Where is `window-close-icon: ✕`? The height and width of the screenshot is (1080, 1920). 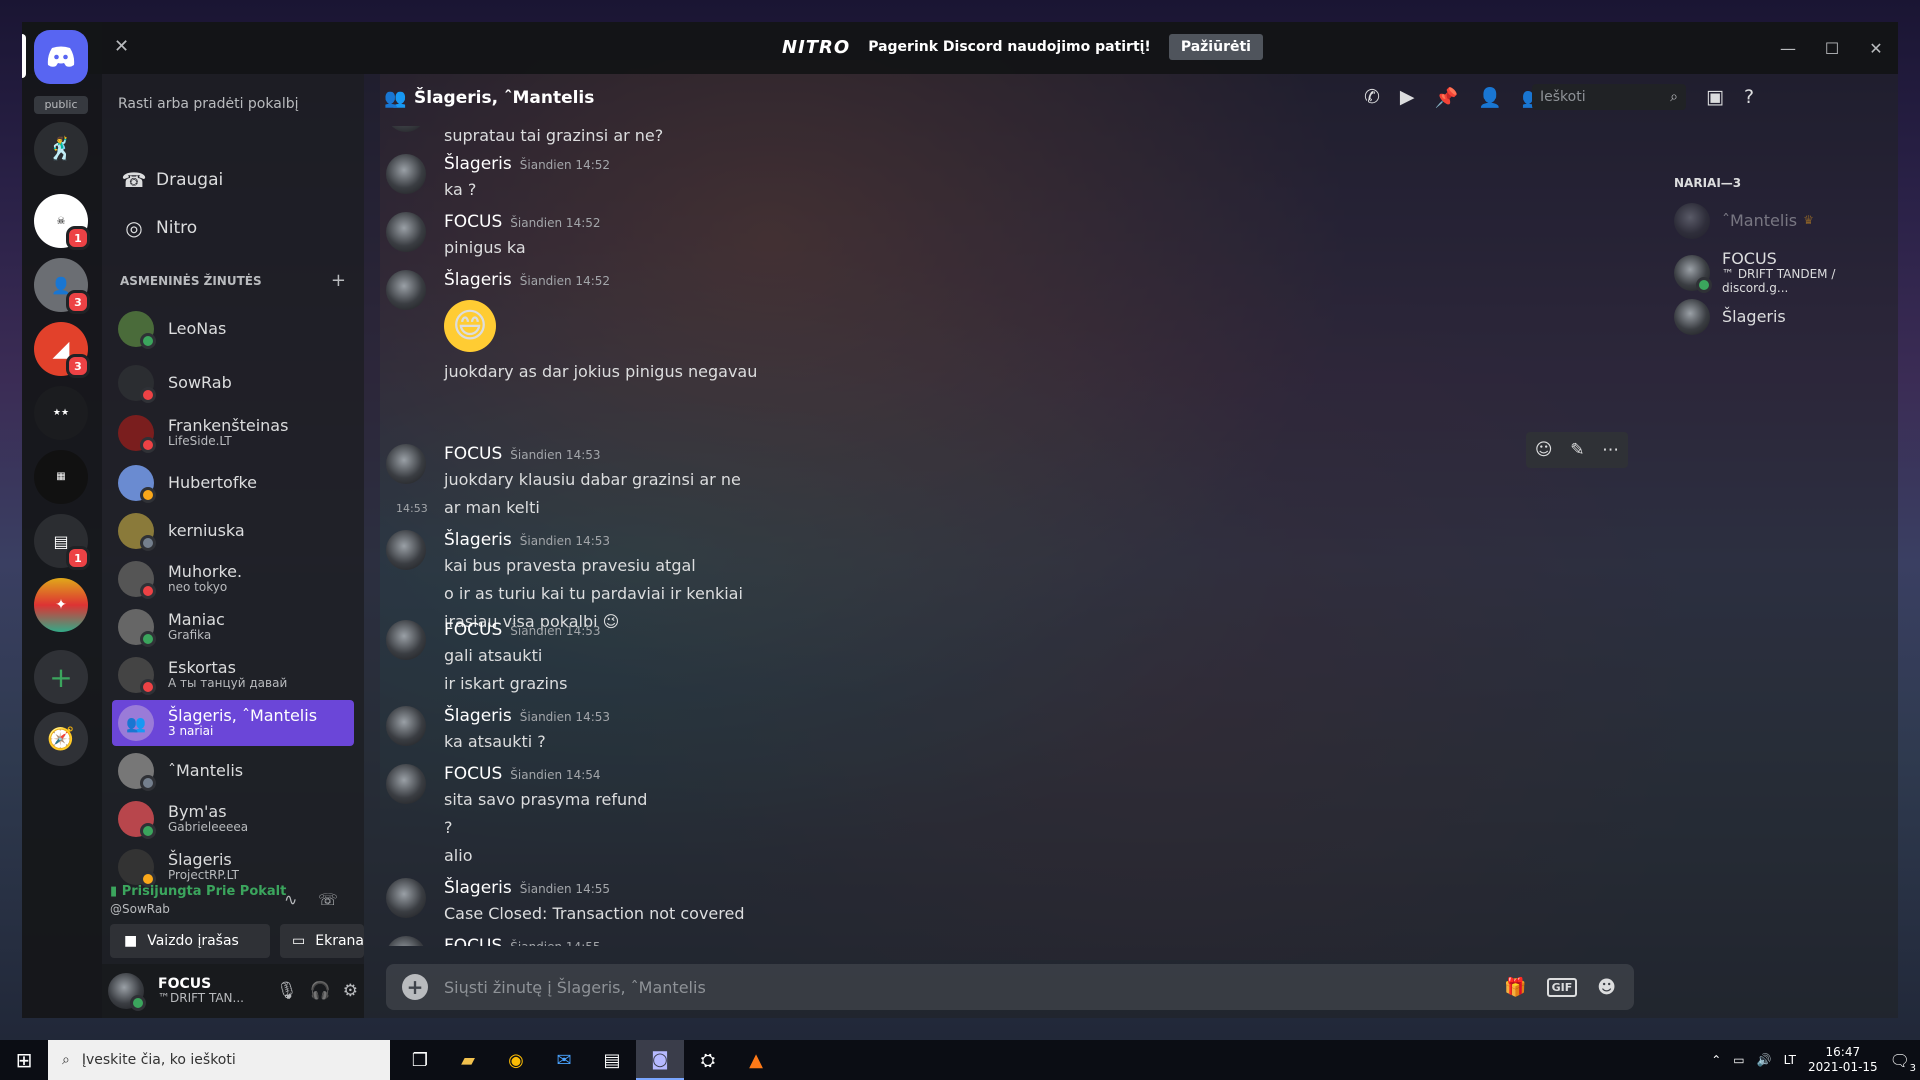
window-close-icon: ✕ is located at coordinates (1876, 48).